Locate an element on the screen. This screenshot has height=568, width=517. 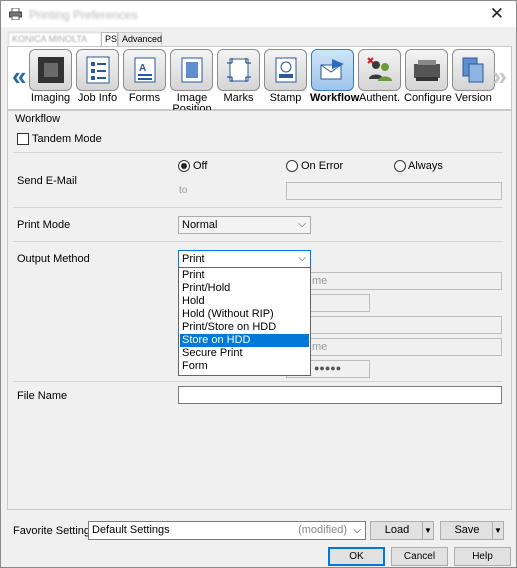
email-to-label: to is located at coordinates (183, 190).